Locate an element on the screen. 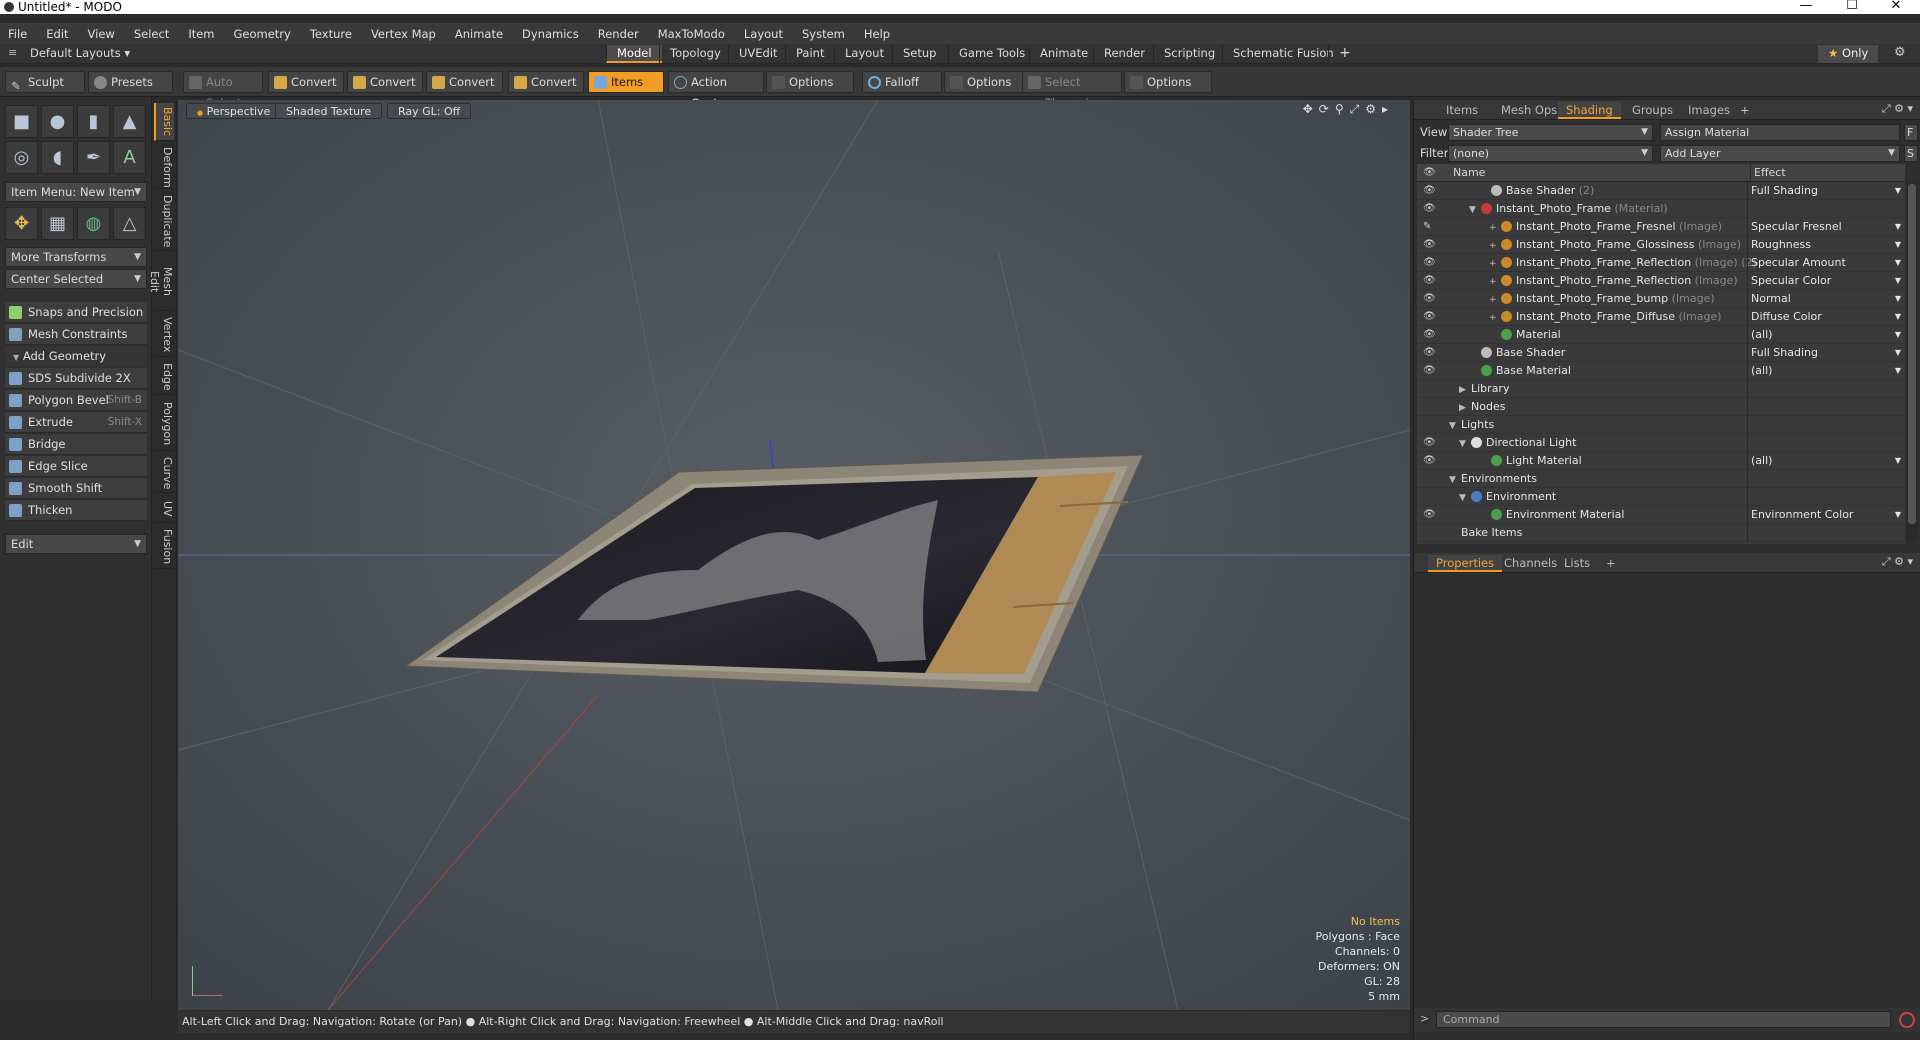 The width and height of the screenshot is (1920, 1040). panel-options-icon: ⤢ ⚙ ▾ is located at coordinates (1897, 109).